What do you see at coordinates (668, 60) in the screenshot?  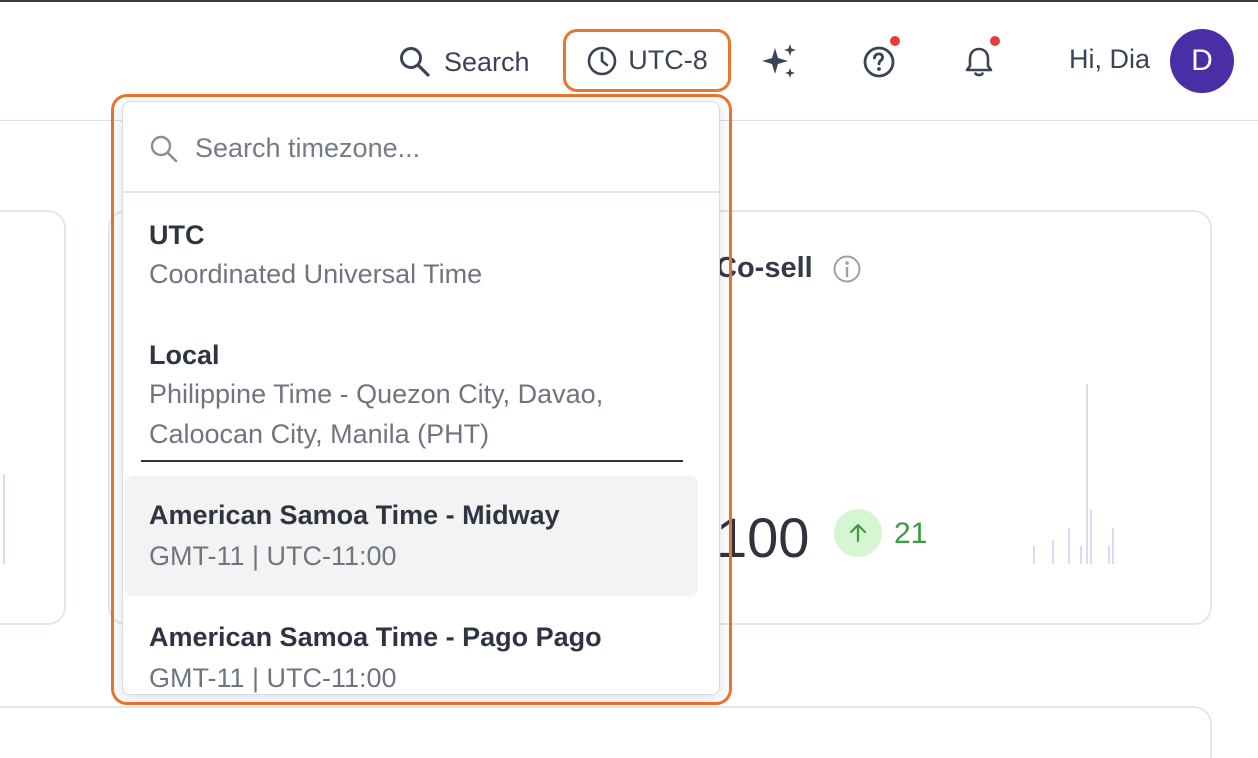 I see `timezone-label: UTC-8` at bounding box center [668, 60].